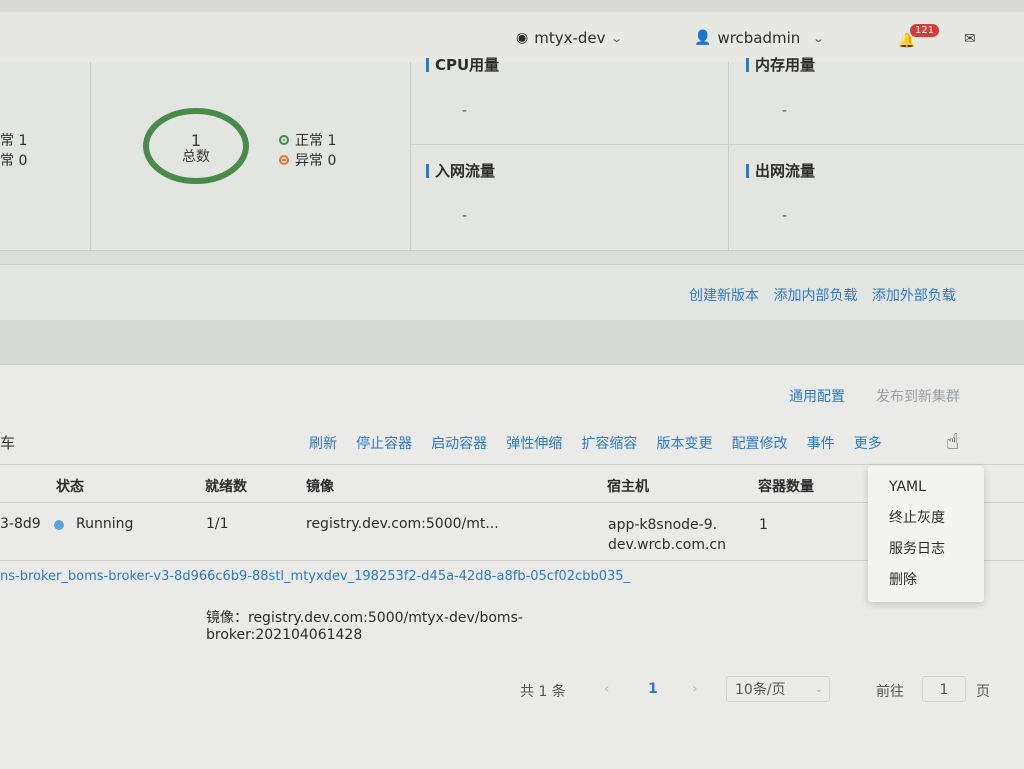  What do you see at coordinates (20, 524) in the screenshot?
I see `pod-name-link: 3-8d9` at bounding box center [20, 524].